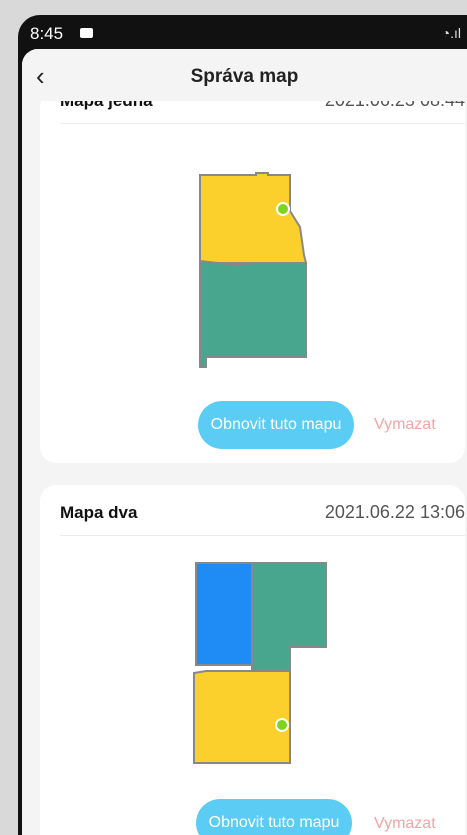  What do you see at coordinates (451, 33) in the screenshot?
I see `wifi-signal-icon: ◔.ıl` at bounding box center [451, 33].